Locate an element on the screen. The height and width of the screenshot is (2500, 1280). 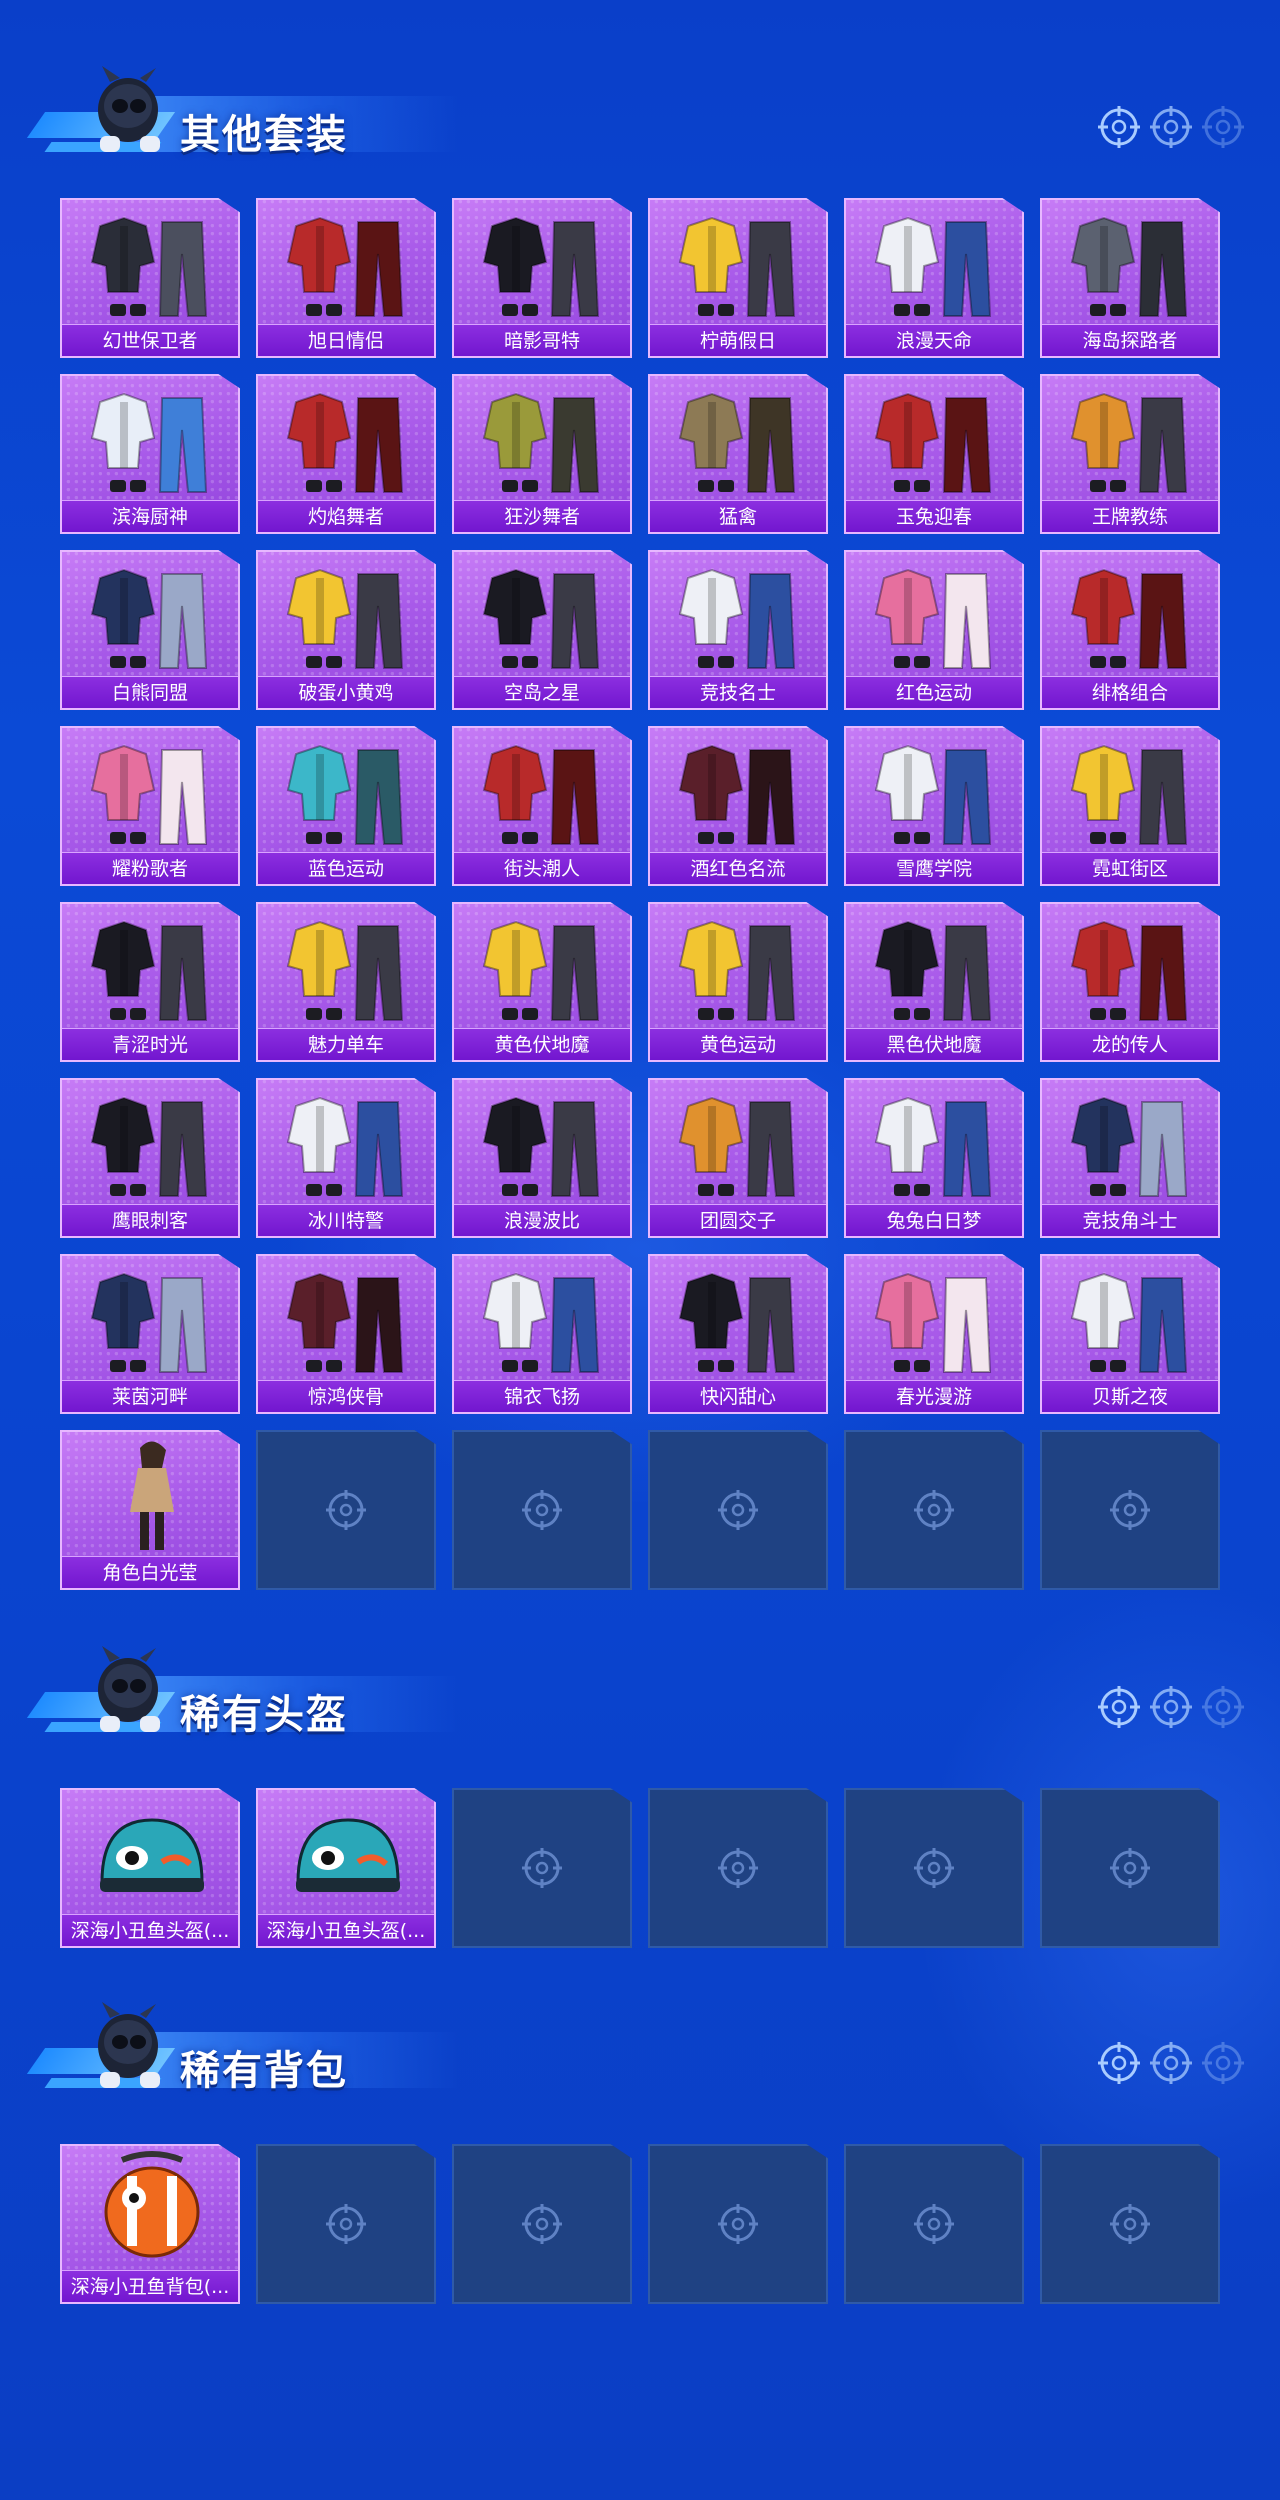
item-card: 酒红色名流 is located at coordinates (738, 806).